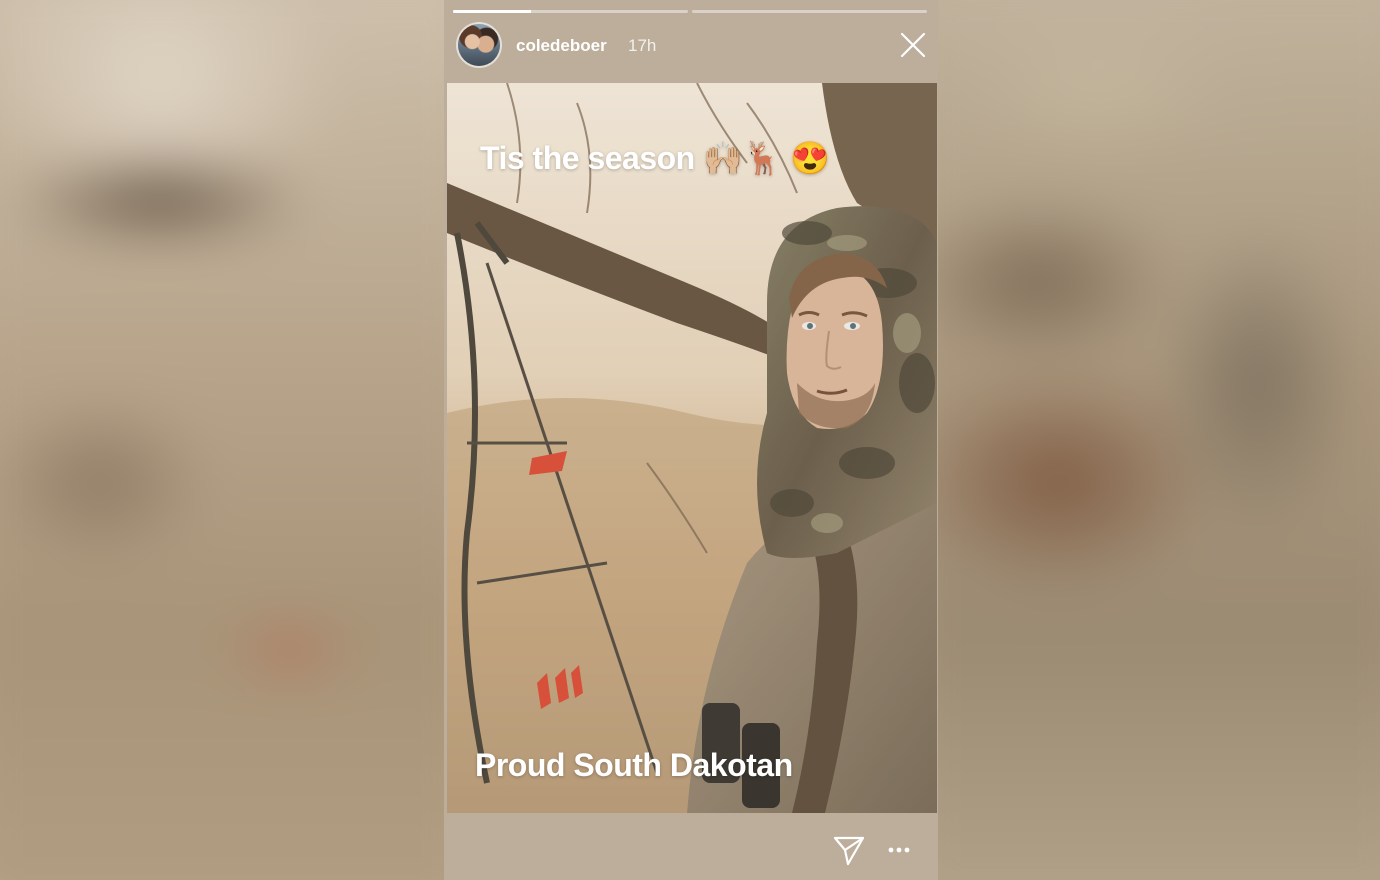 The width and height of the screenshot is (1380, 880). I want to click on avatar, so click(479, 45).